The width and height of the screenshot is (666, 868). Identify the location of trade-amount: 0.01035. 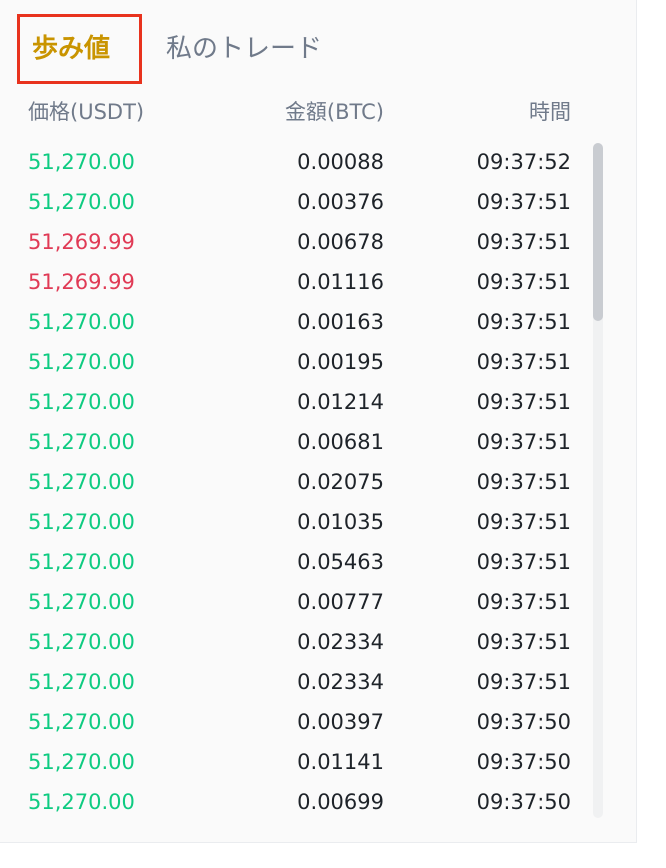
(340, 522).